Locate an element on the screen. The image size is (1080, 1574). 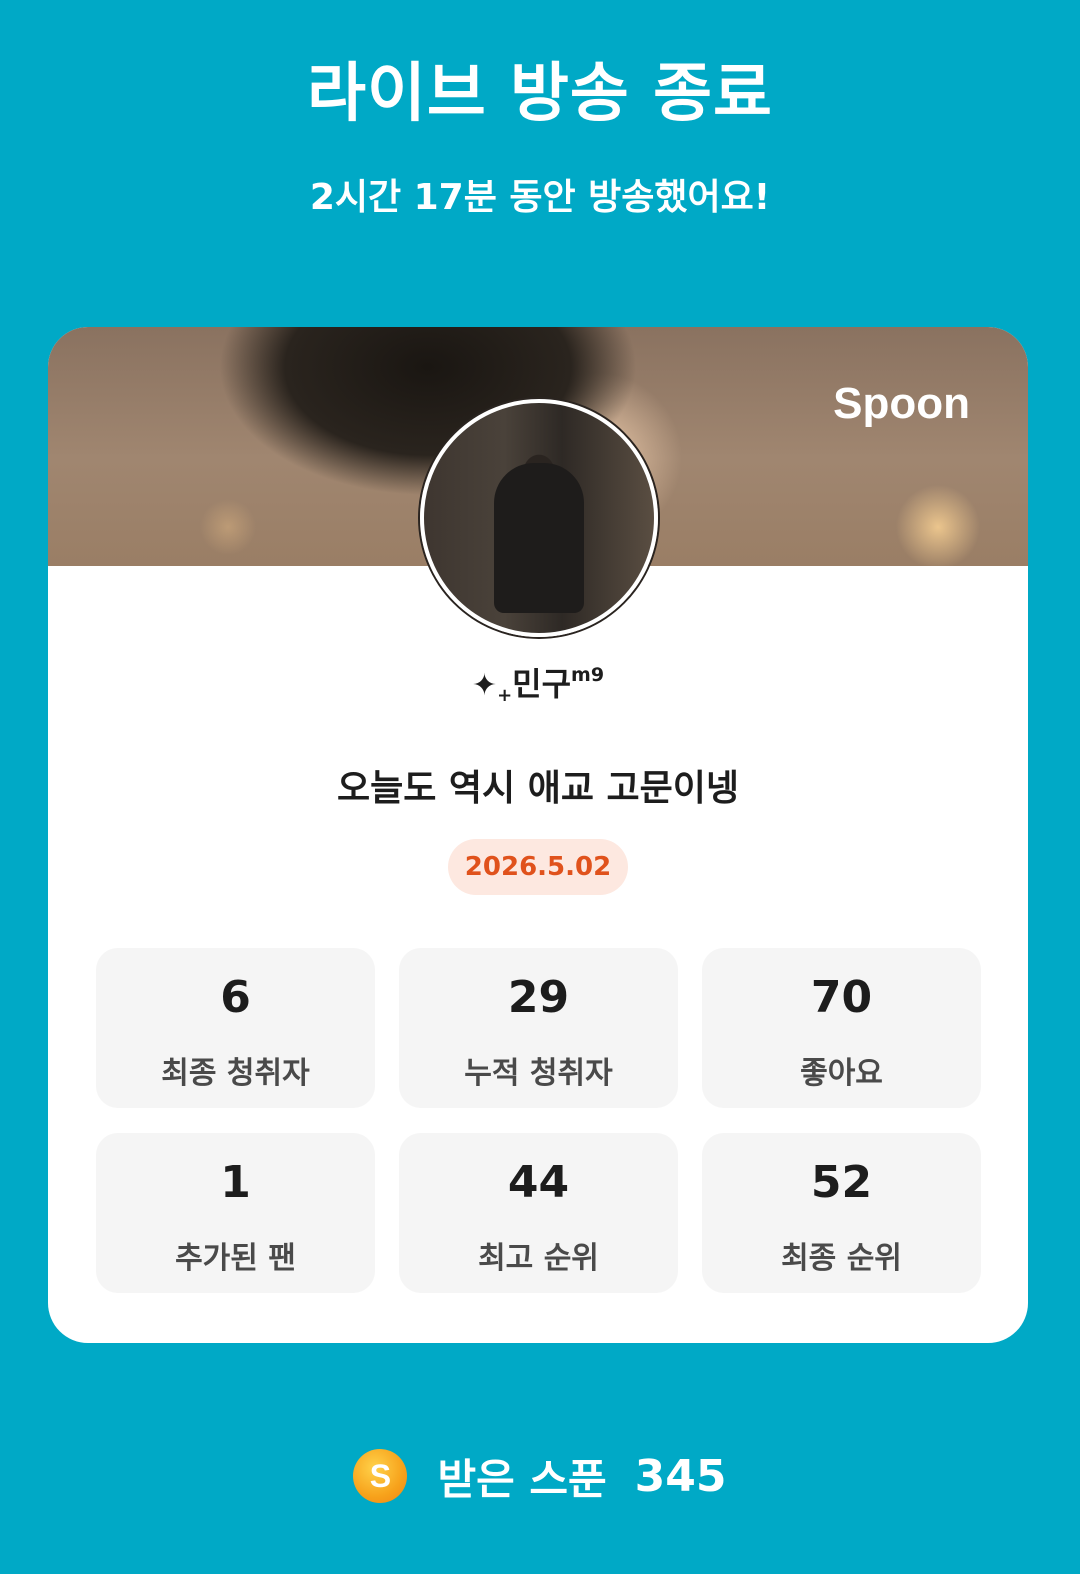
spoon-coin-icon: S is located at coordinates (380, 1476).